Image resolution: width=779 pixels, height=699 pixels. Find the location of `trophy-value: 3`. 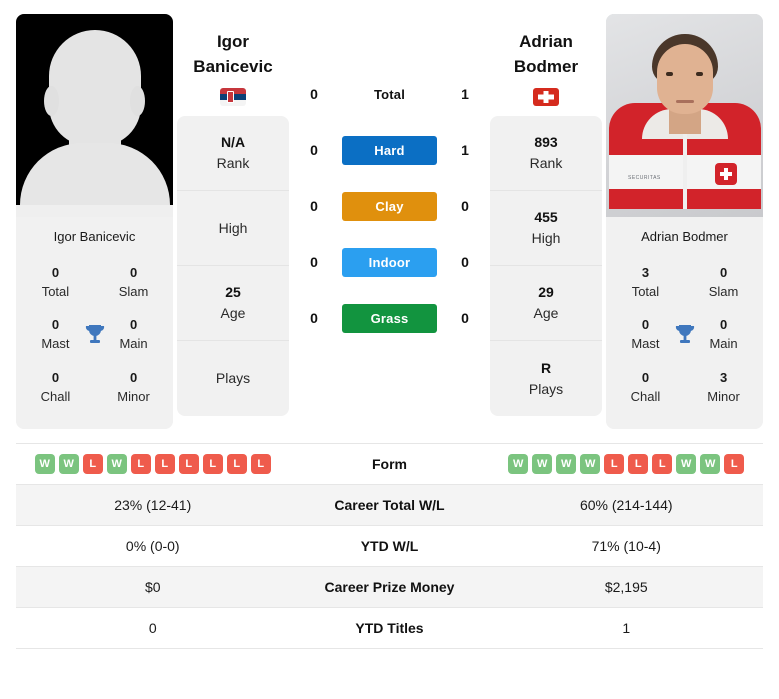

trophy-value: 3 is located at coordinates (645, 272).